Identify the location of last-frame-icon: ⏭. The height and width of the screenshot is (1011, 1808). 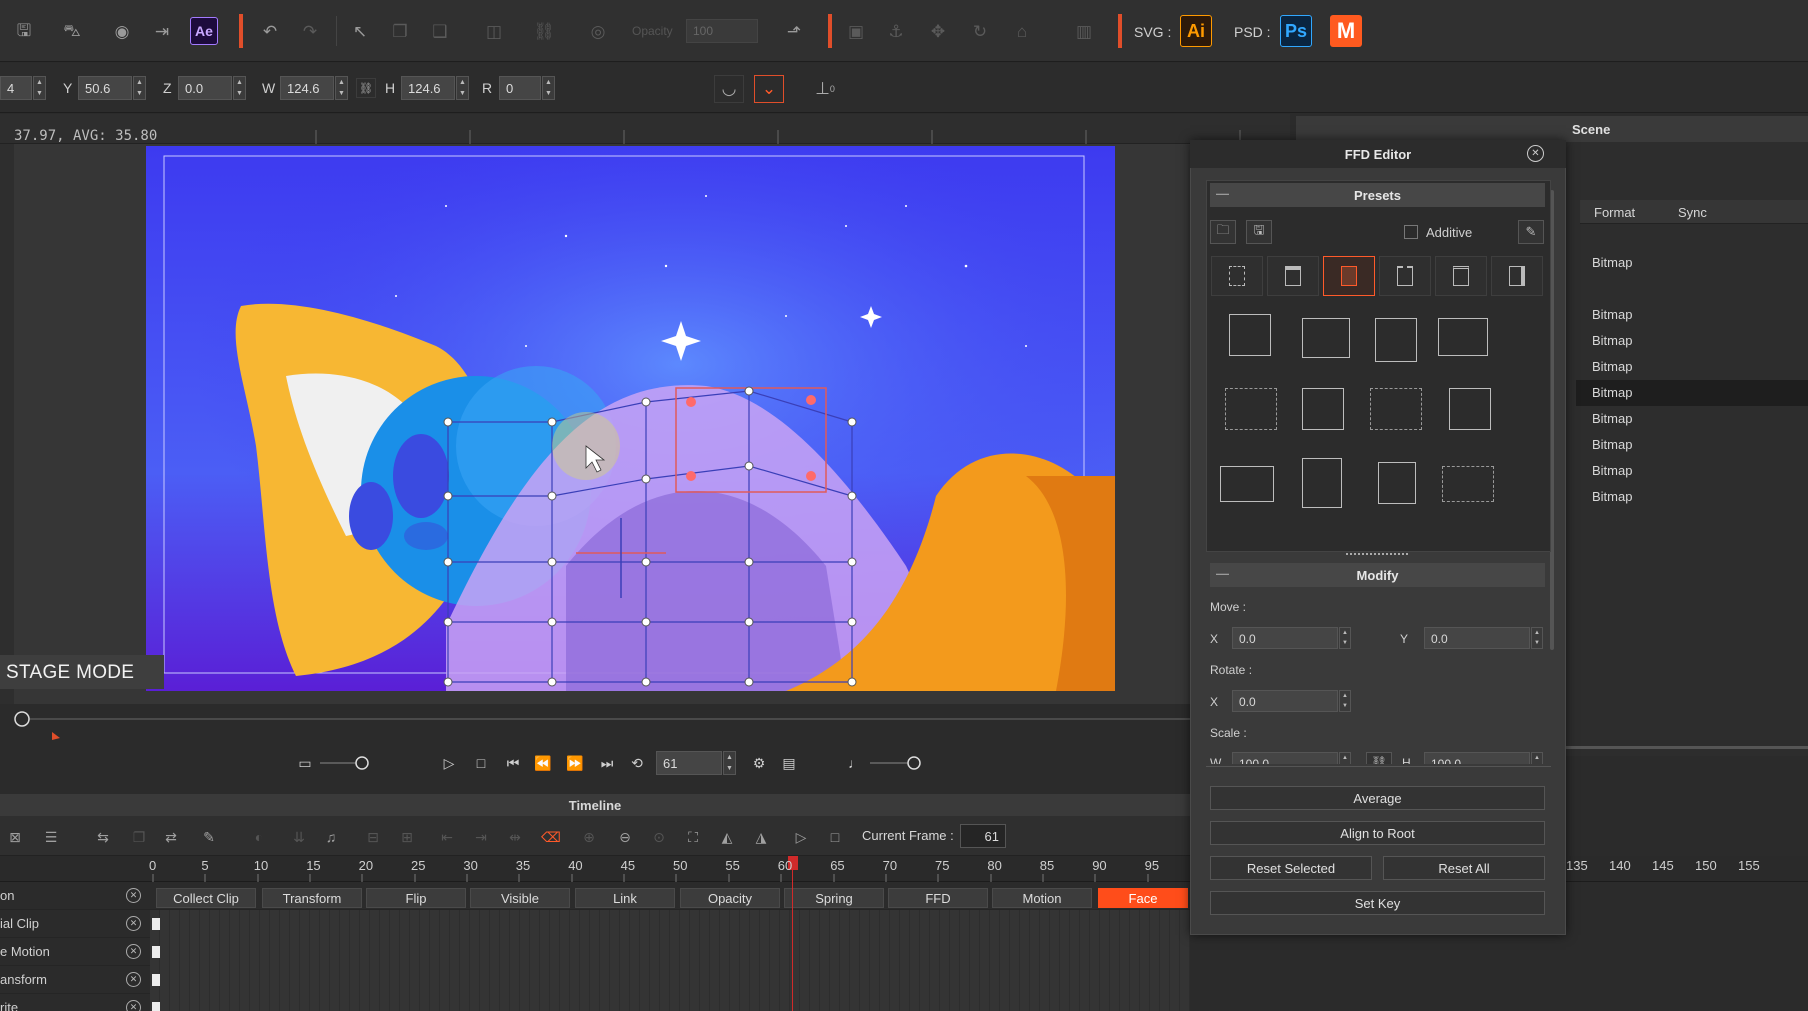
(607, 763).